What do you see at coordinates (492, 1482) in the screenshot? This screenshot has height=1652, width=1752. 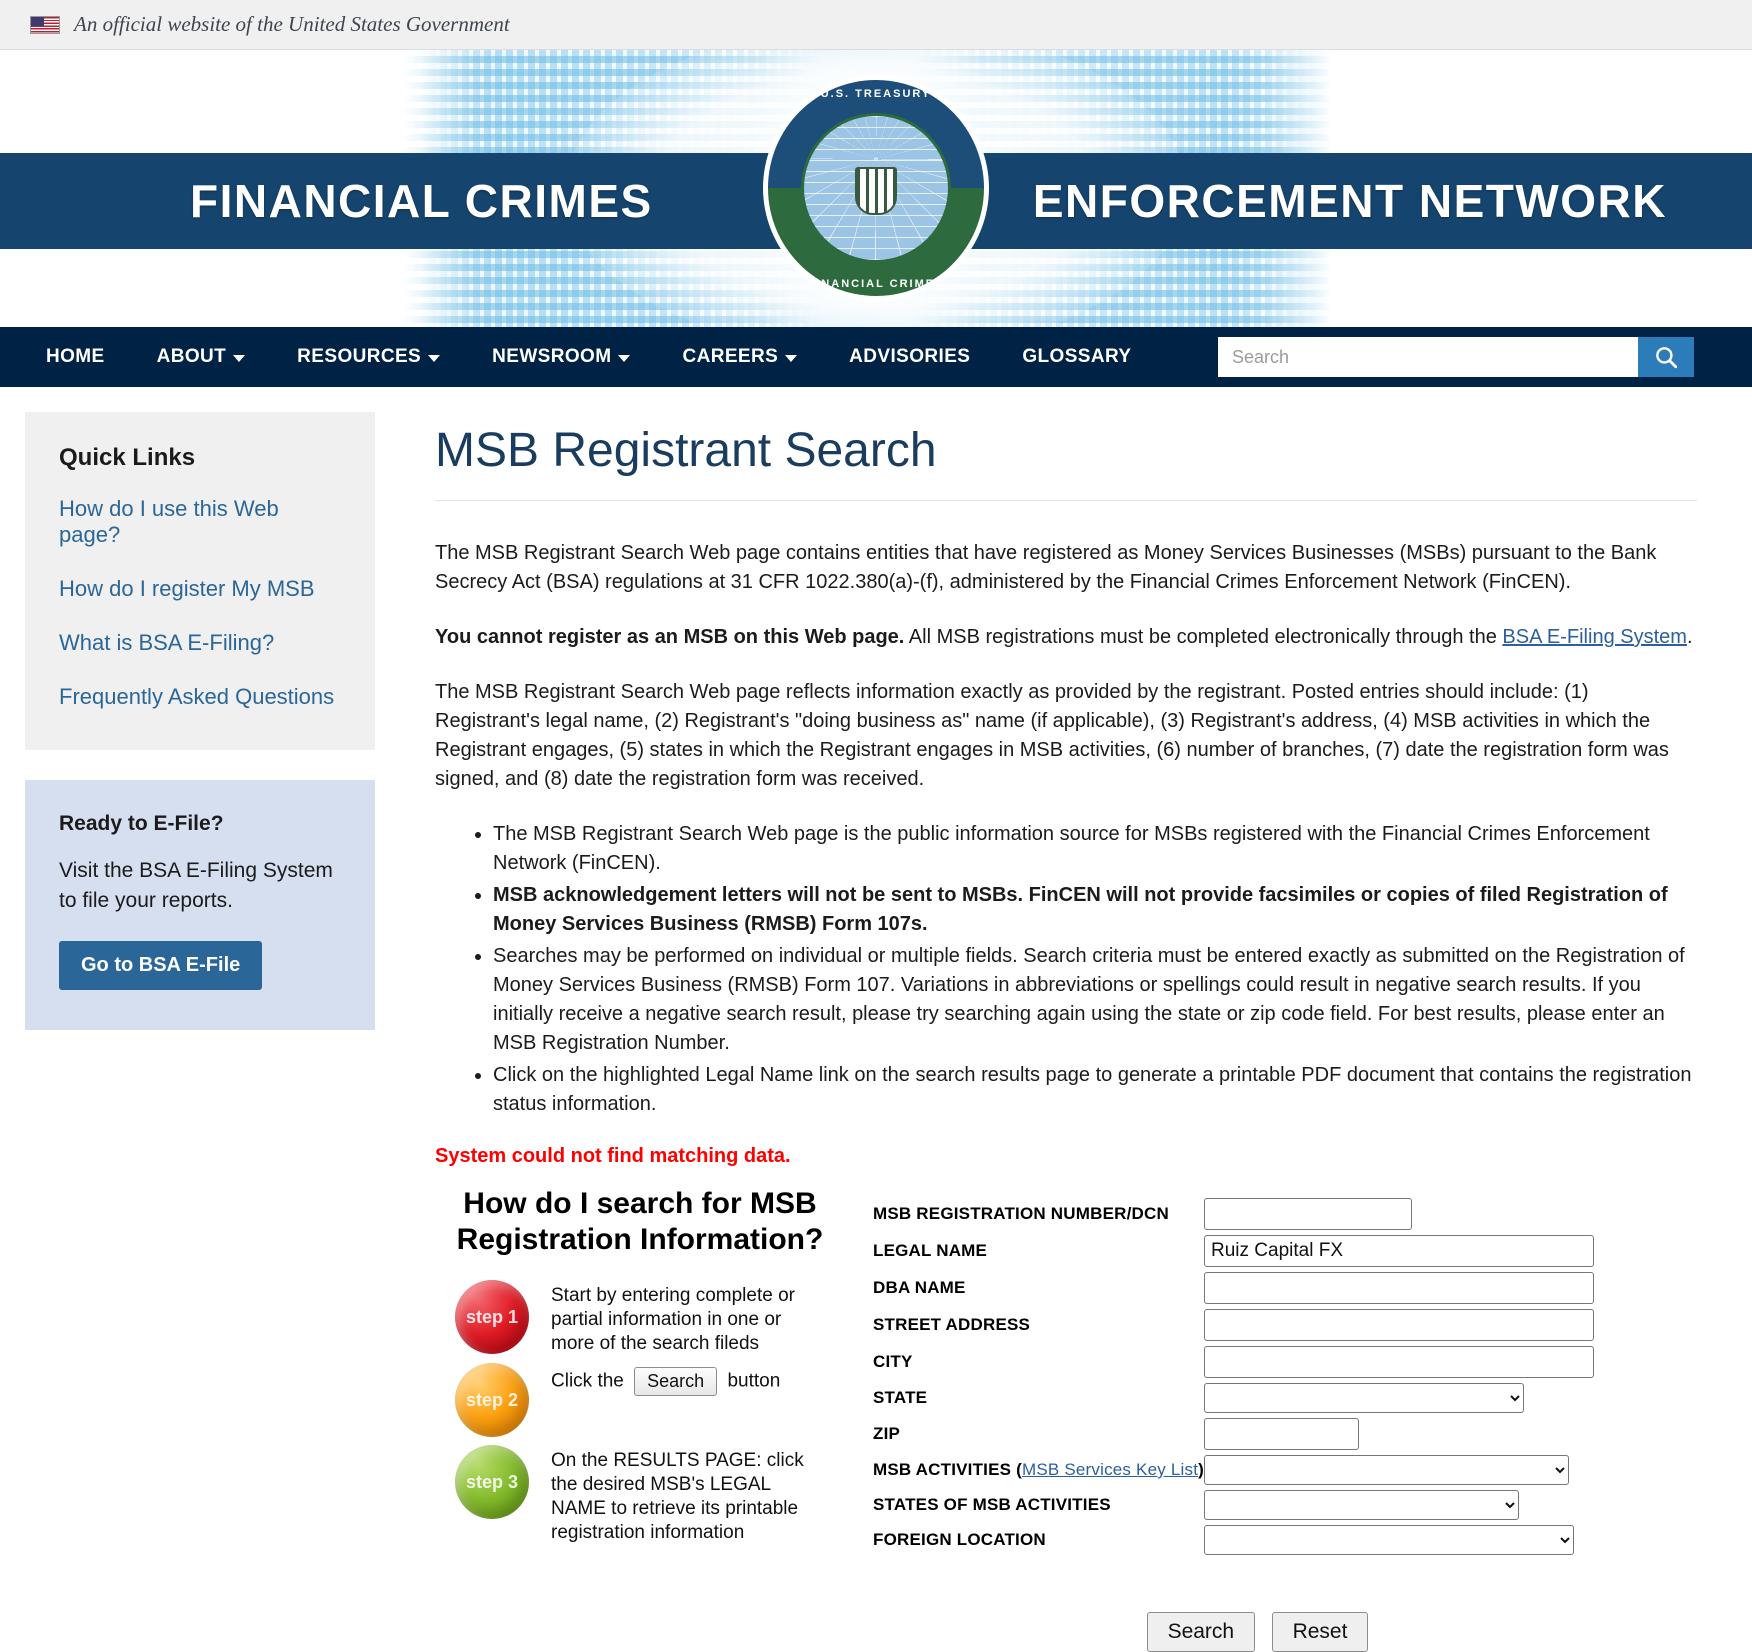 I see `step-3-badge: step 3` at bounding box center [492, 1482].